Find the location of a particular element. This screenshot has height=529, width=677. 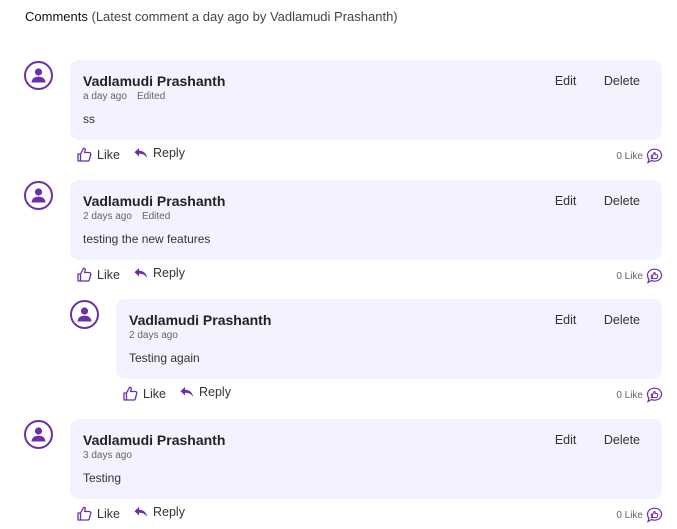

comment-text: Testing again is located at coordinates (164, 358).